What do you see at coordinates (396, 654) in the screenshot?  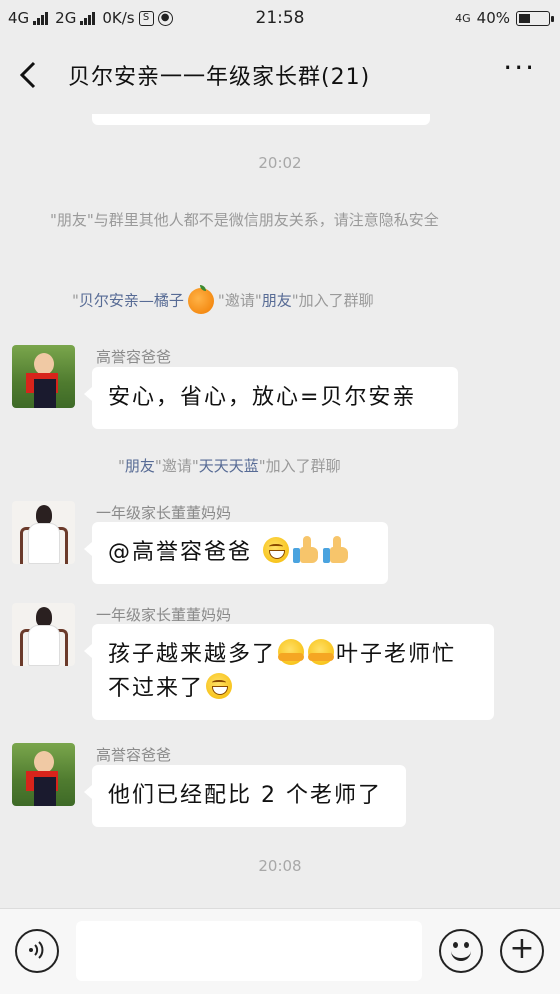 I see `message-text: 叶子老师忙` at bounding box center [396, 654].